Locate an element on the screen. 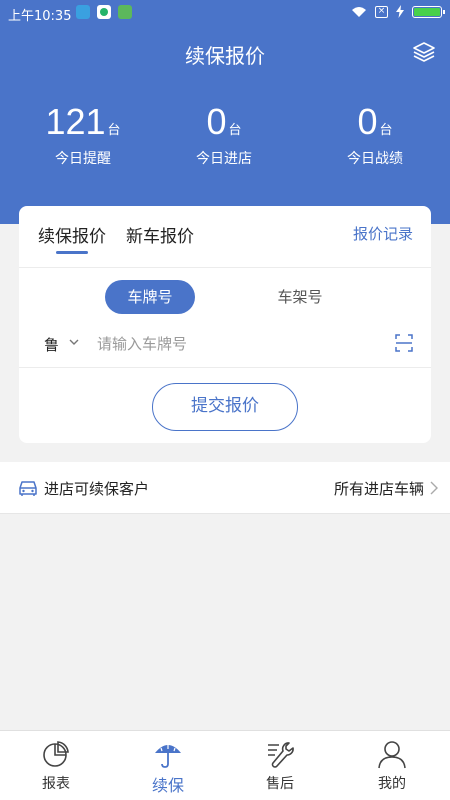 The image size is (450, 800). status-time: 上午10:35 is located at coordinates (40, 16).